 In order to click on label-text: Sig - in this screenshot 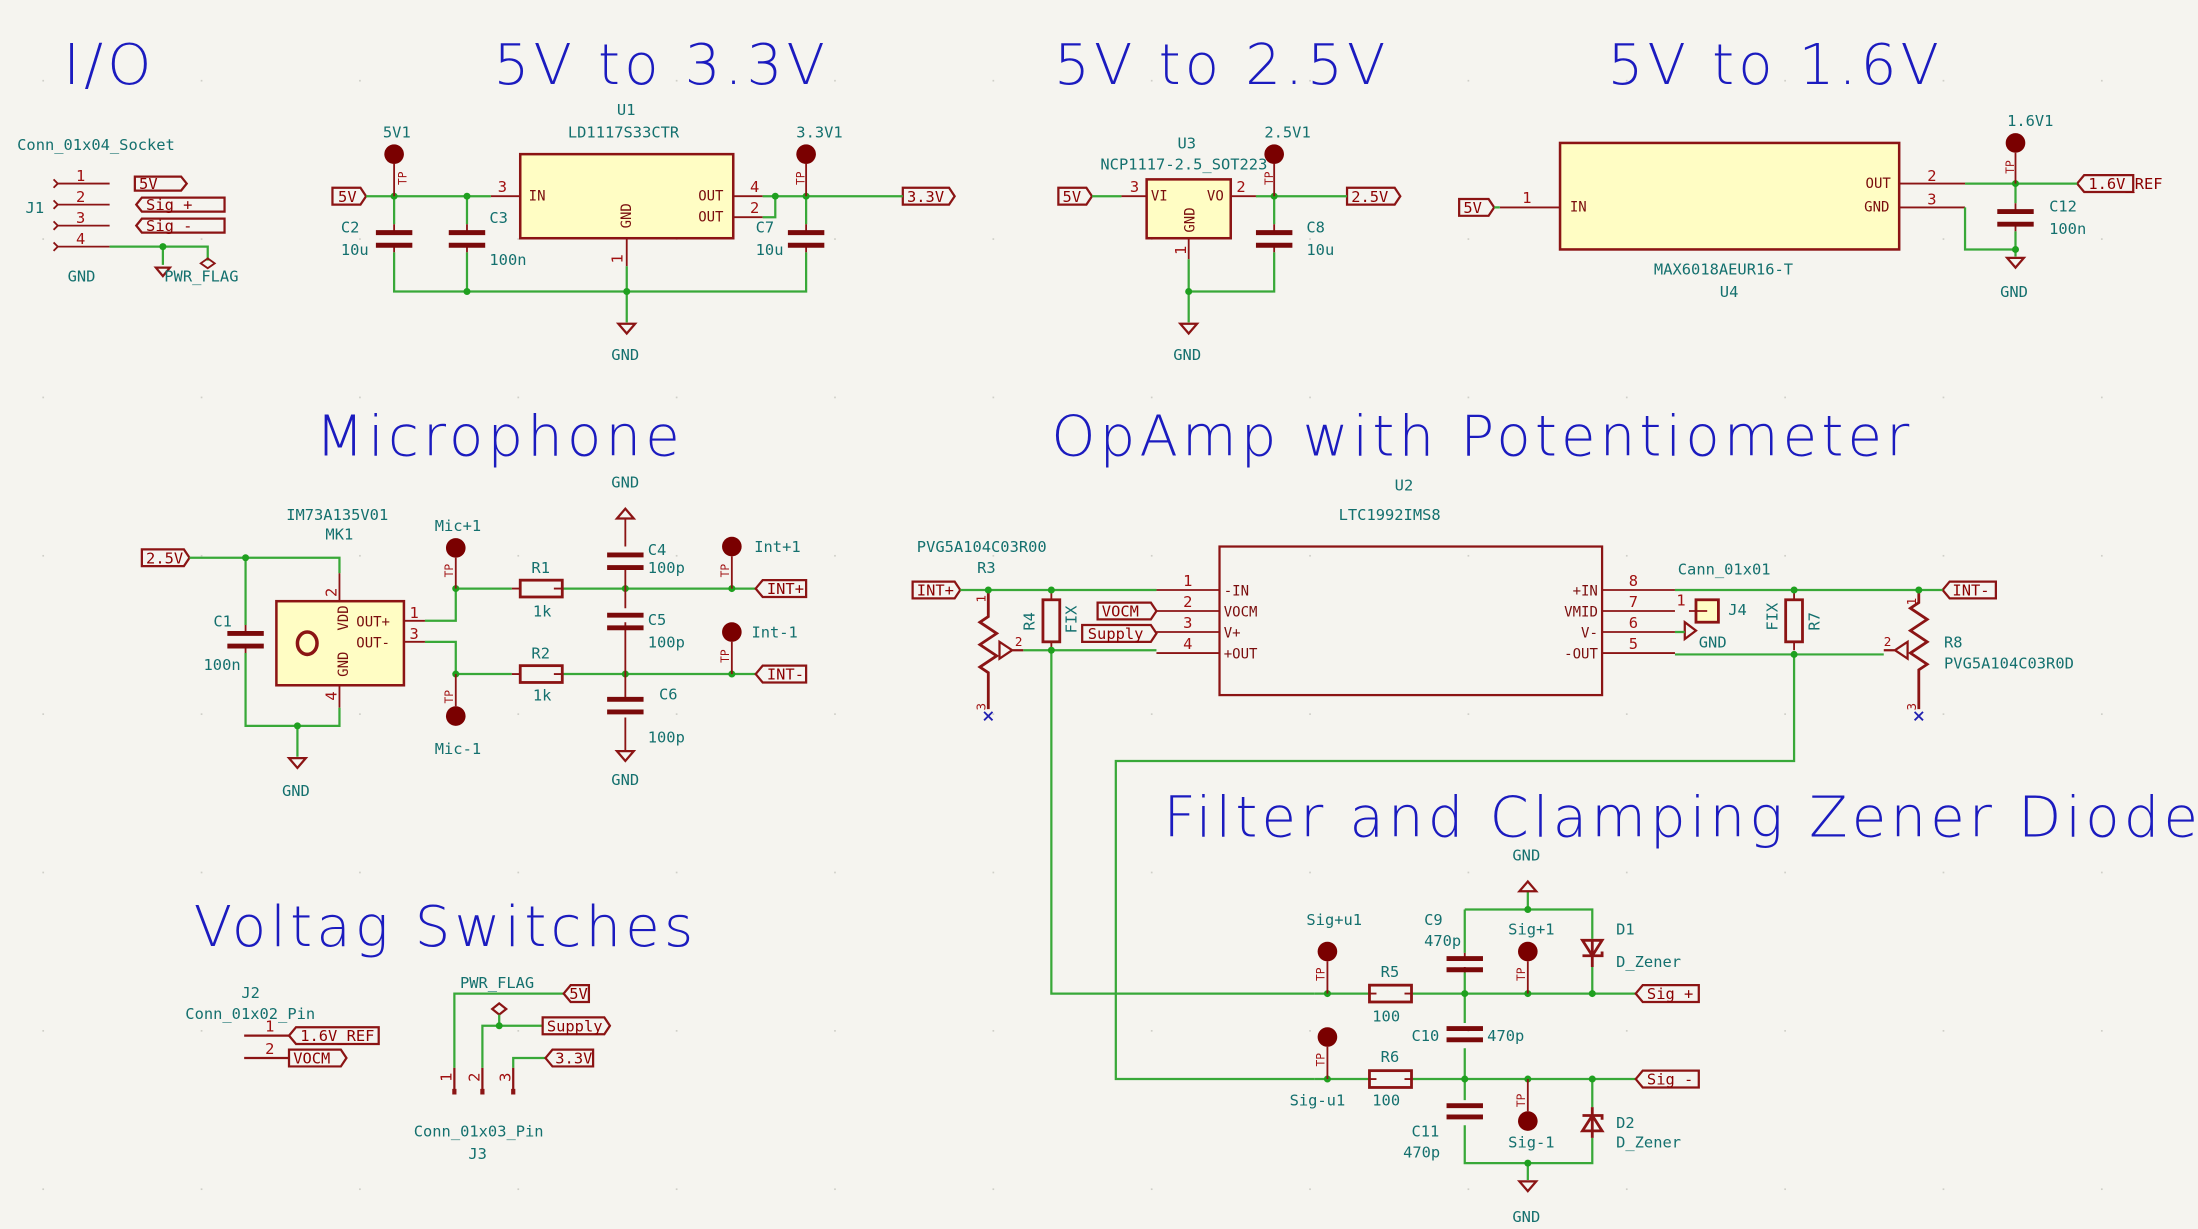, I will do `click(169, 226)`.